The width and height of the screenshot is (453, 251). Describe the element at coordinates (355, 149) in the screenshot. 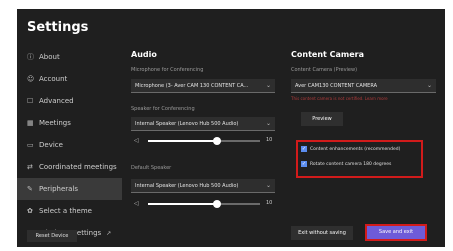

I see `checkbox-label: Content enhancements (recommended)` at that location.